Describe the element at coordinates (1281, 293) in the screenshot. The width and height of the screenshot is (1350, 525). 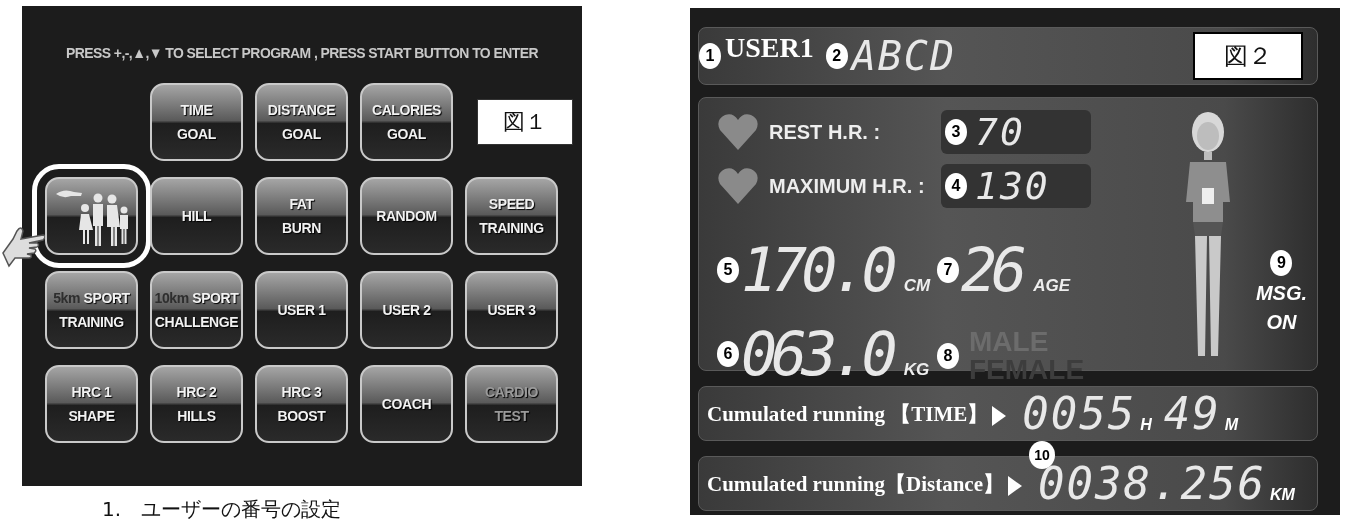
I see `message-label: MSG.` at that location.